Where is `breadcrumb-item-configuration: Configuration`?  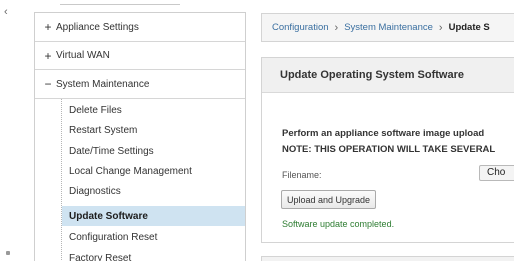
breadcrumb-item-configuration: Configuration is located at coordinates (300, 27).